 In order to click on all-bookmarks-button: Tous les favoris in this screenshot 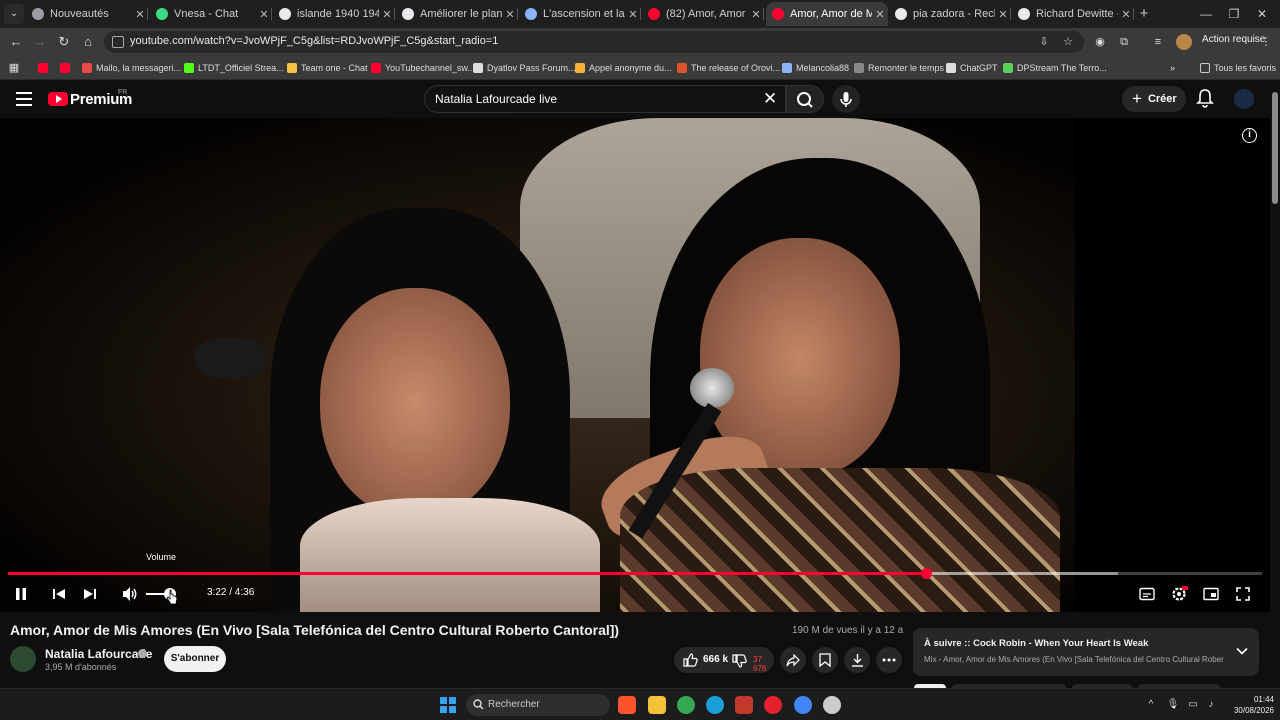, I will do `click(1238, 68)`.